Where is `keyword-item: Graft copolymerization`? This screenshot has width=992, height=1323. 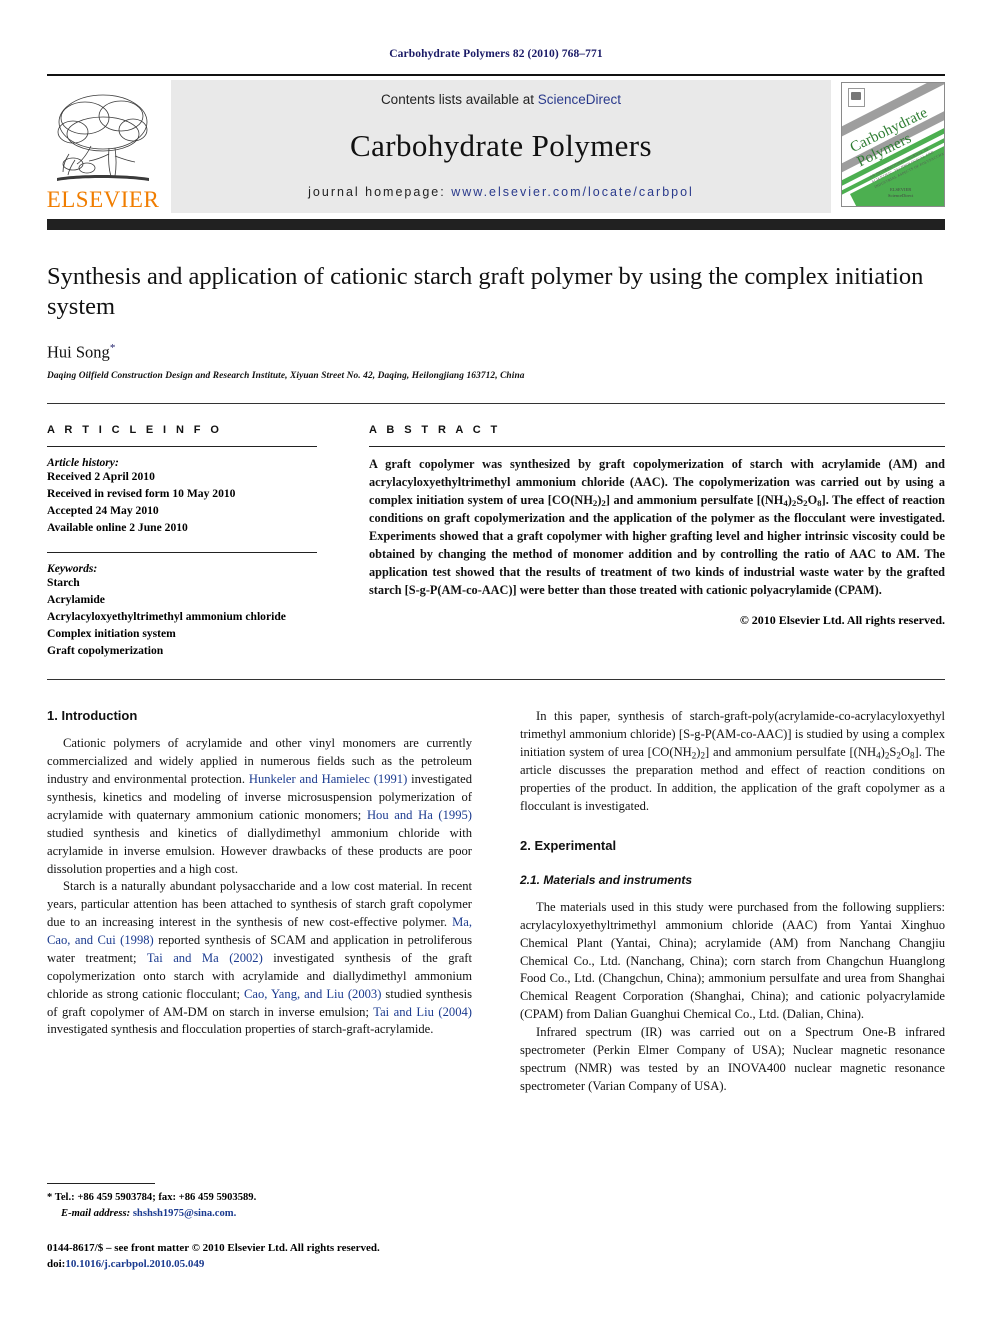 keyword-item: Graft copolymerization is located at coordinates (105, 650).